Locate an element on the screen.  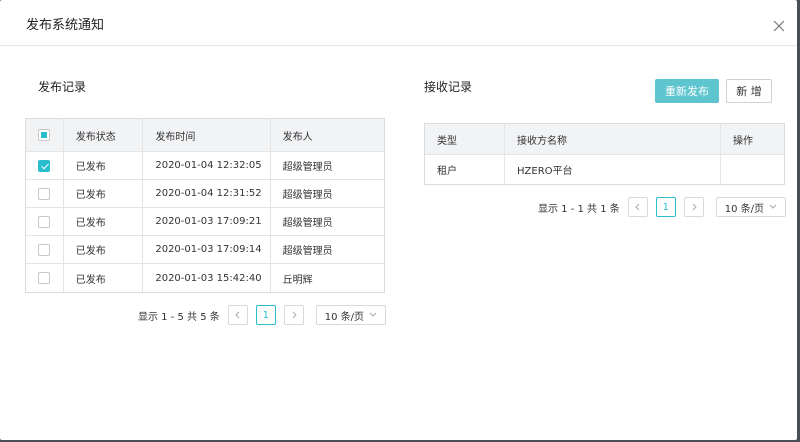
table-header-row: 发布状态 发布时间 发布人 is located at coordinates (205, 135).